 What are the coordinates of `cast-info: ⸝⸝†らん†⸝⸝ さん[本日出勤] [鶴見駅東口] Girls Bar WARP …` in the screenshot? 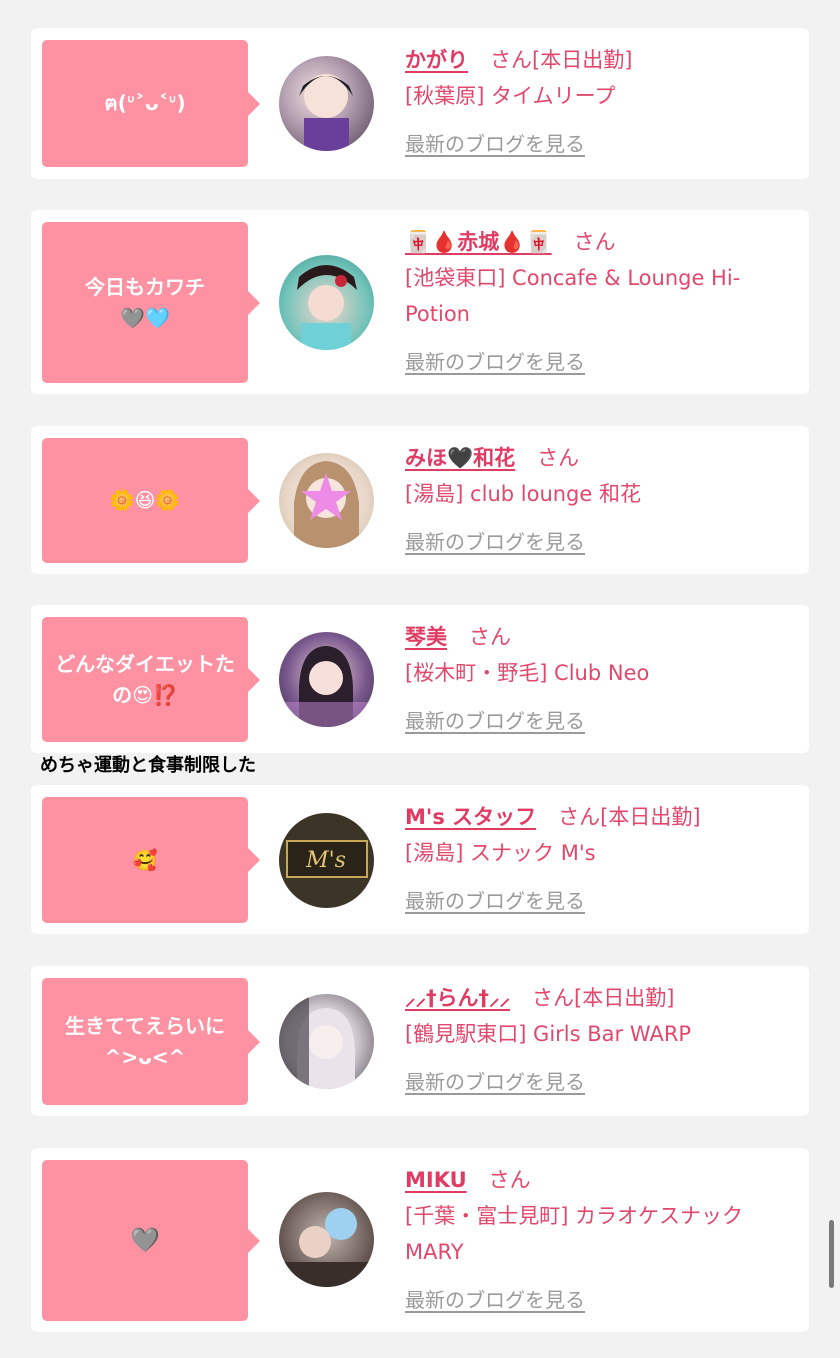 It's located at (602, 1040).